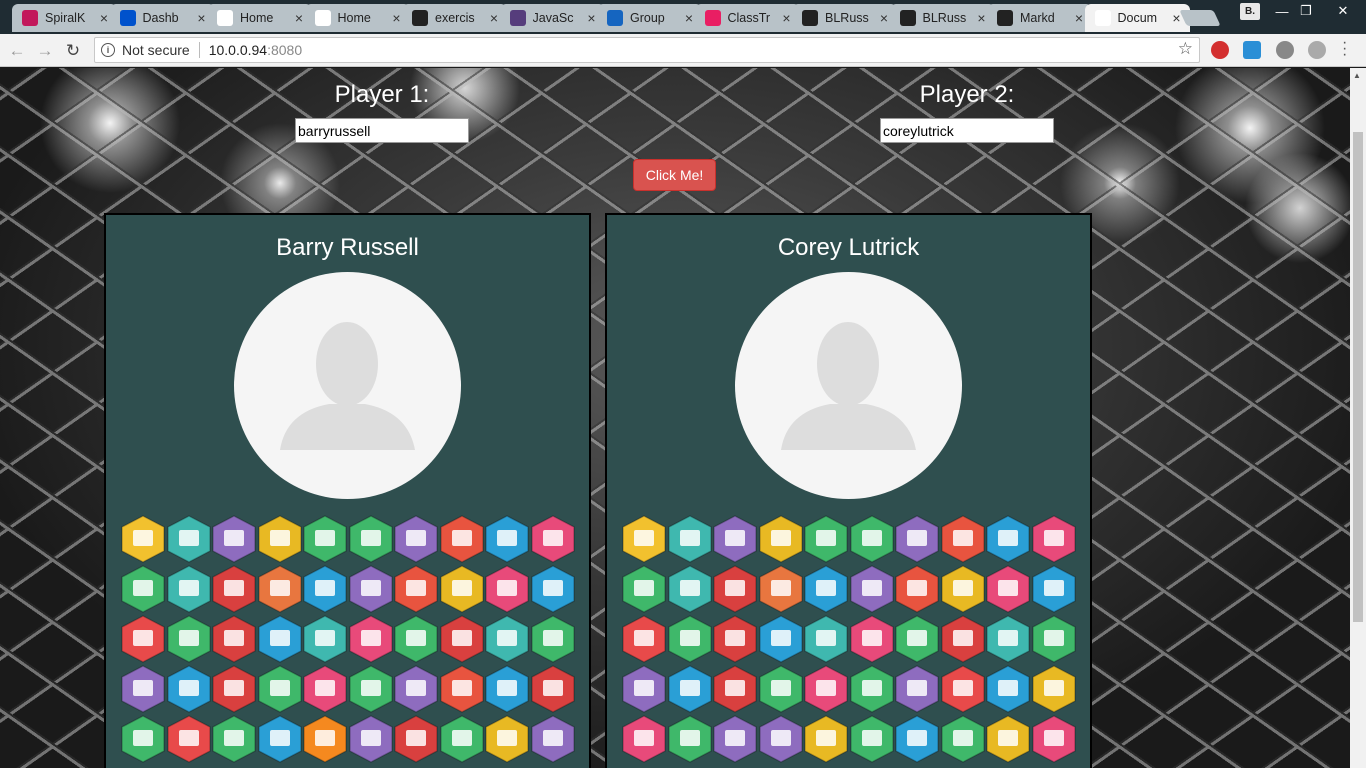  I want to click on player2-input, so click(967, 130).